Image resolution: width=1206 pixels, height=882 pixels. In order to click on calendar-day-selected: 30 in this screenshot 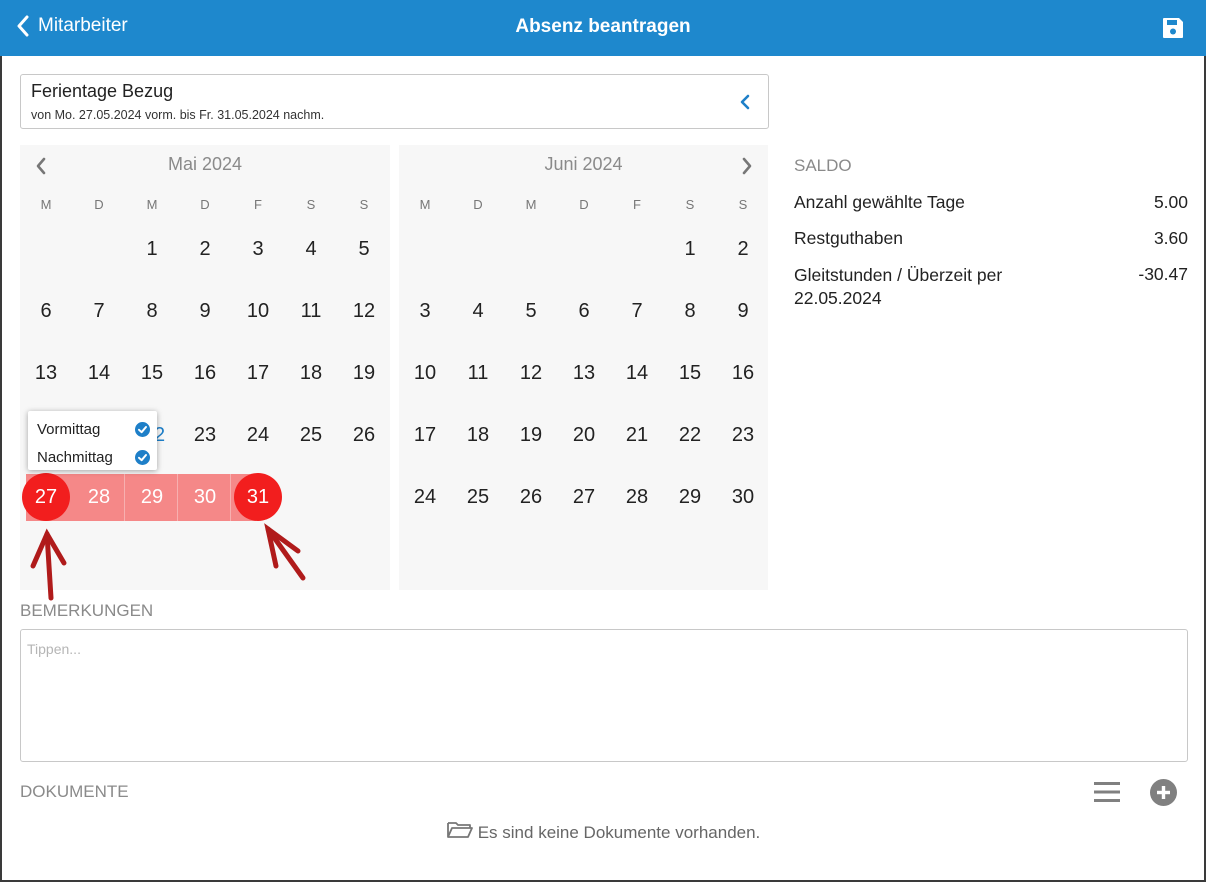, I will do `click(205, 497)`.